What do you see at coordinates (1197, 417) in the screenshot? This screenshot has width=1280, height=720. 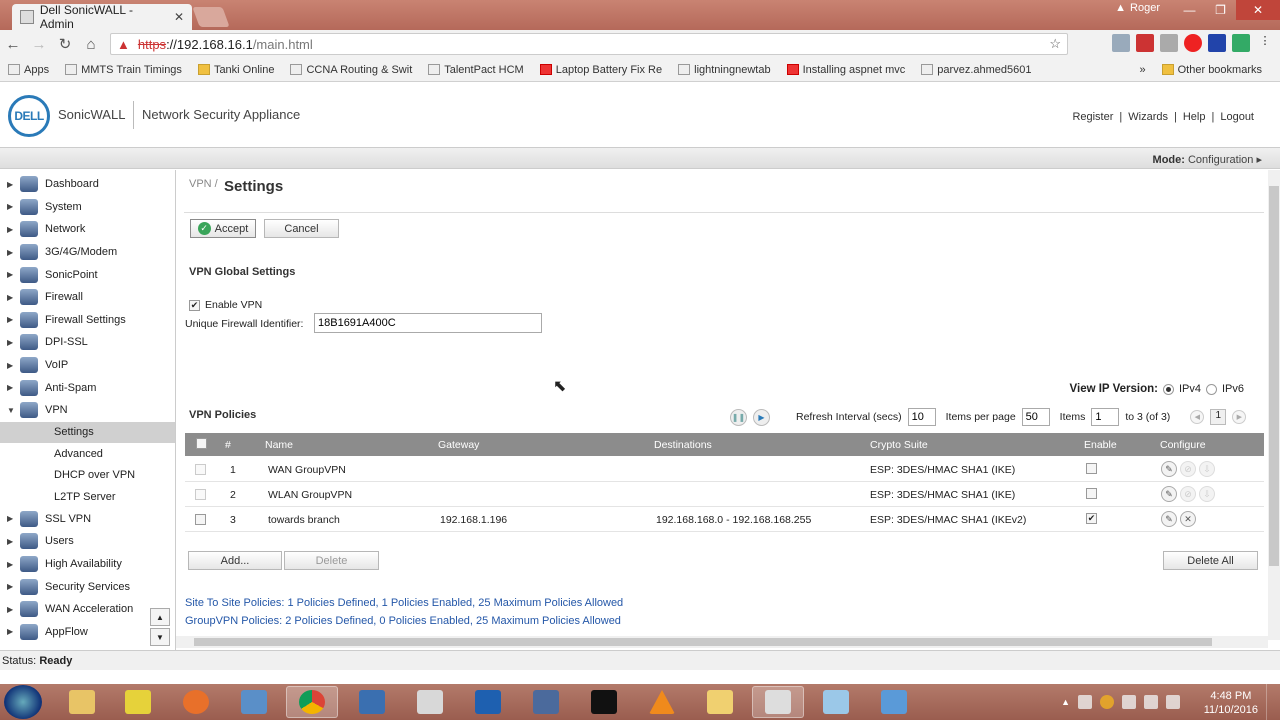 I see `prev-page-icon: ◀` at bounding box center [1197, 417].